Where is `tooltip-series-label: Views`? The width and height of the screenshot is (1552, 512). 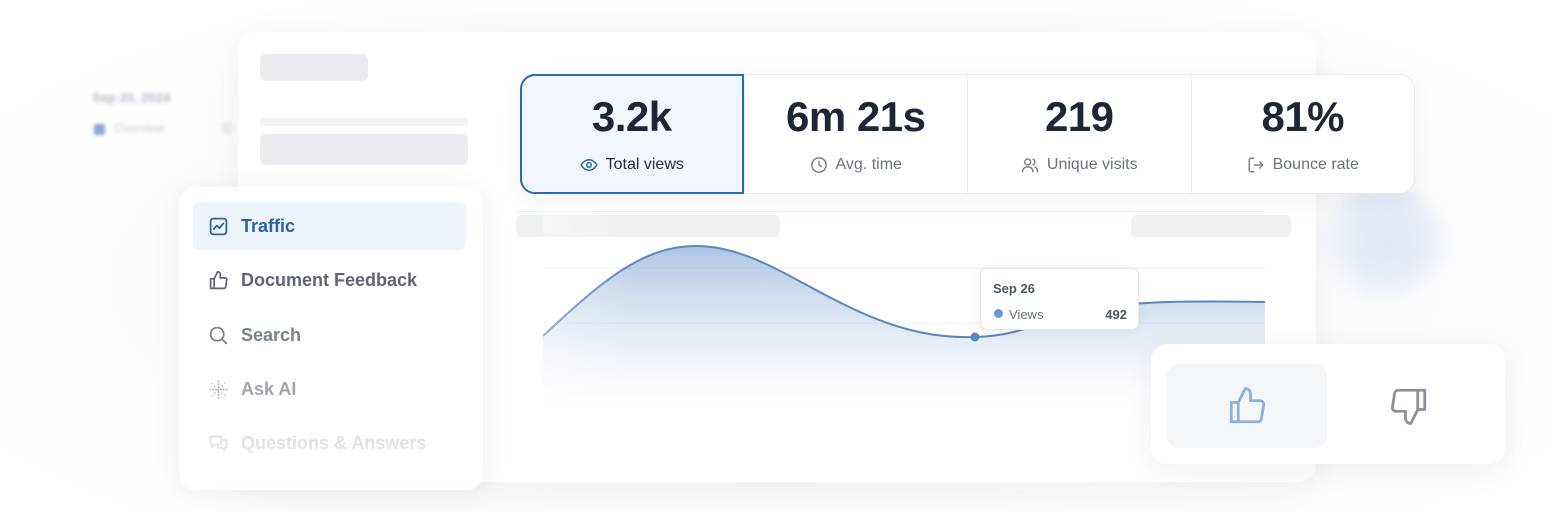 tooltip-series-label: Views is located at coordinates (1026, 314).